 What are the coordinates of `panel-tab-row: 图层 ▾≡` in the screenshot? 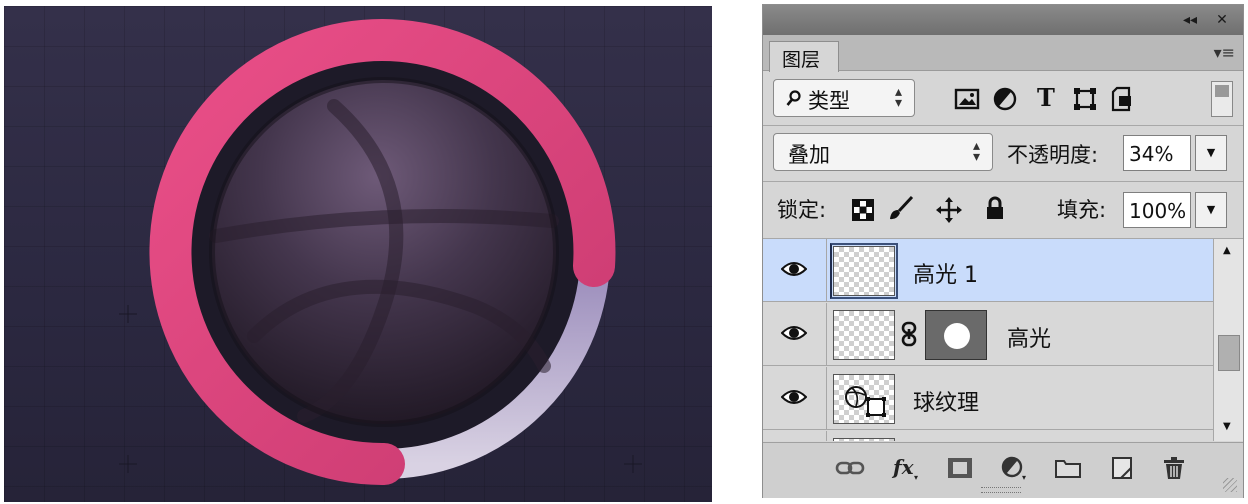 It's located at (1003, 53).